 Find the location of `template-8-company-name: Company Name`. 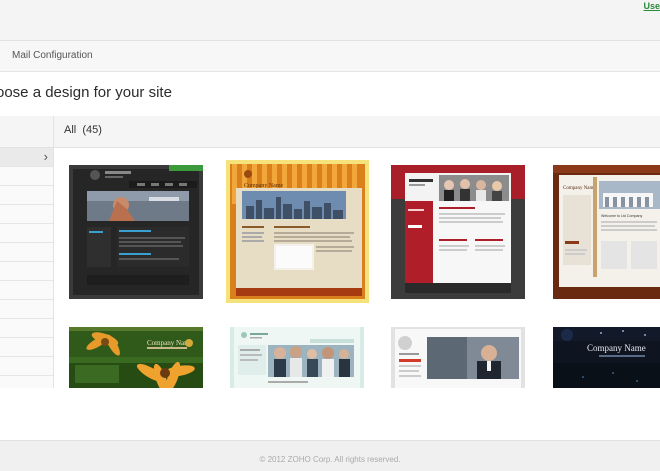

template-8-company-name: Company Name is located at coordinates (616, 348).